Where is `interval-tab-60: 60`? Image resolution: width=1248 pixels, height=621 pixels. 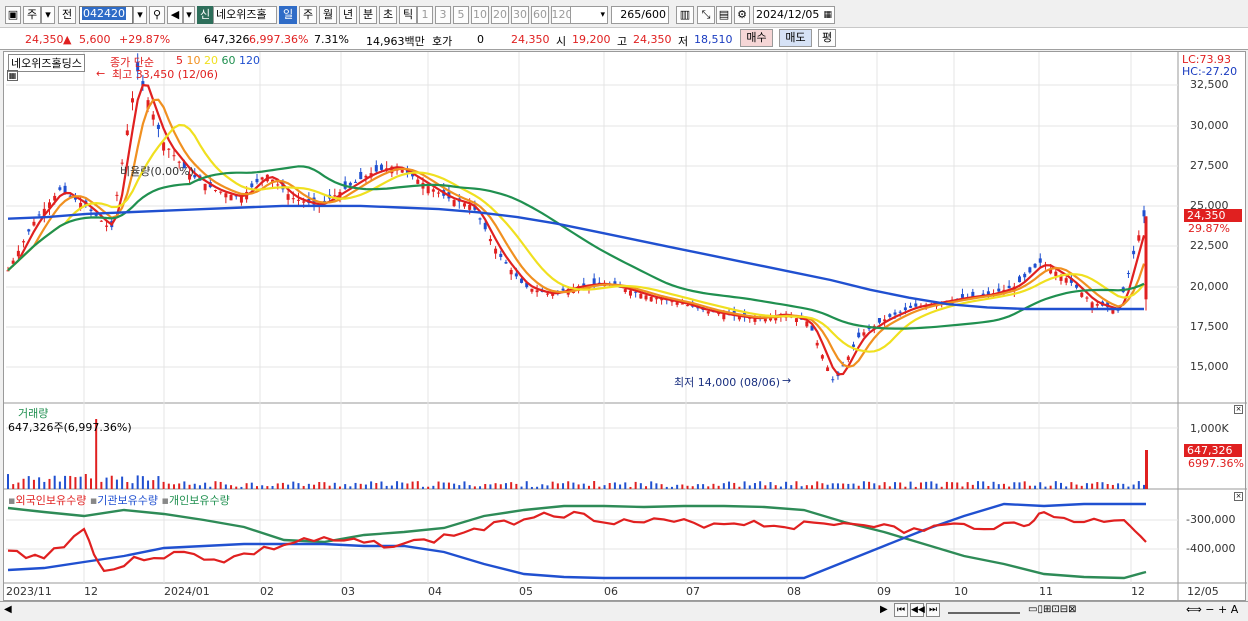
interval-tab-60: 60 is located at coordinates (540, 15).